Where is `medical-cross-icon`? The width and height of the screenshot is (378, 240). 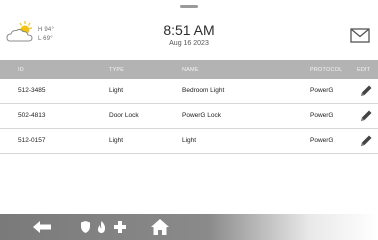
medical-cross-icon is located at coordinates (120, 227).